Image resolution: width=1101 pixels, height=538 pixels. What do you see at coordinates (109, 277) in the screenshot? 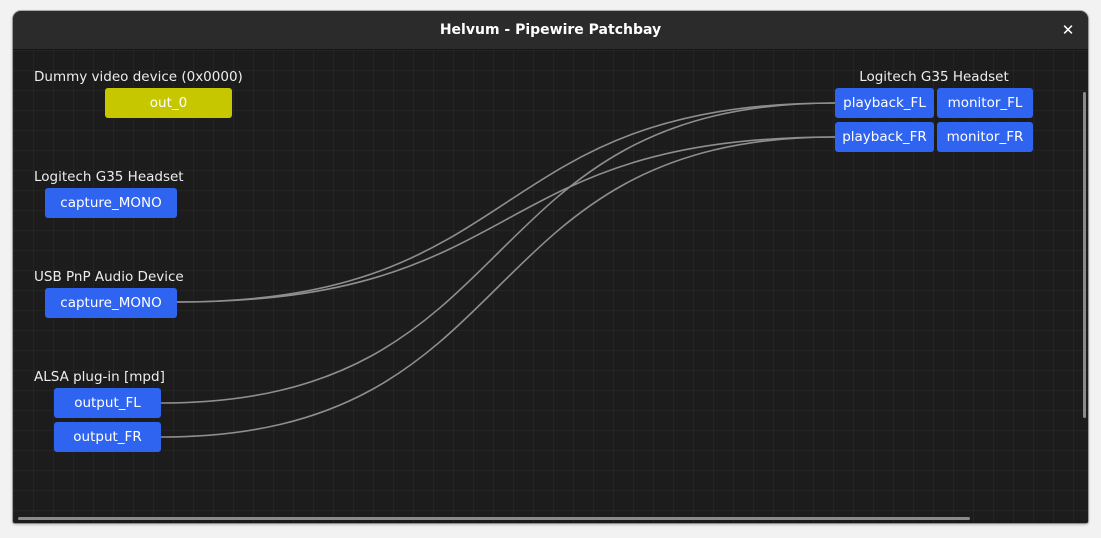
I see `node-title-usb-pnp: USB PnP Audio Device` at bounding box center [109, 277].